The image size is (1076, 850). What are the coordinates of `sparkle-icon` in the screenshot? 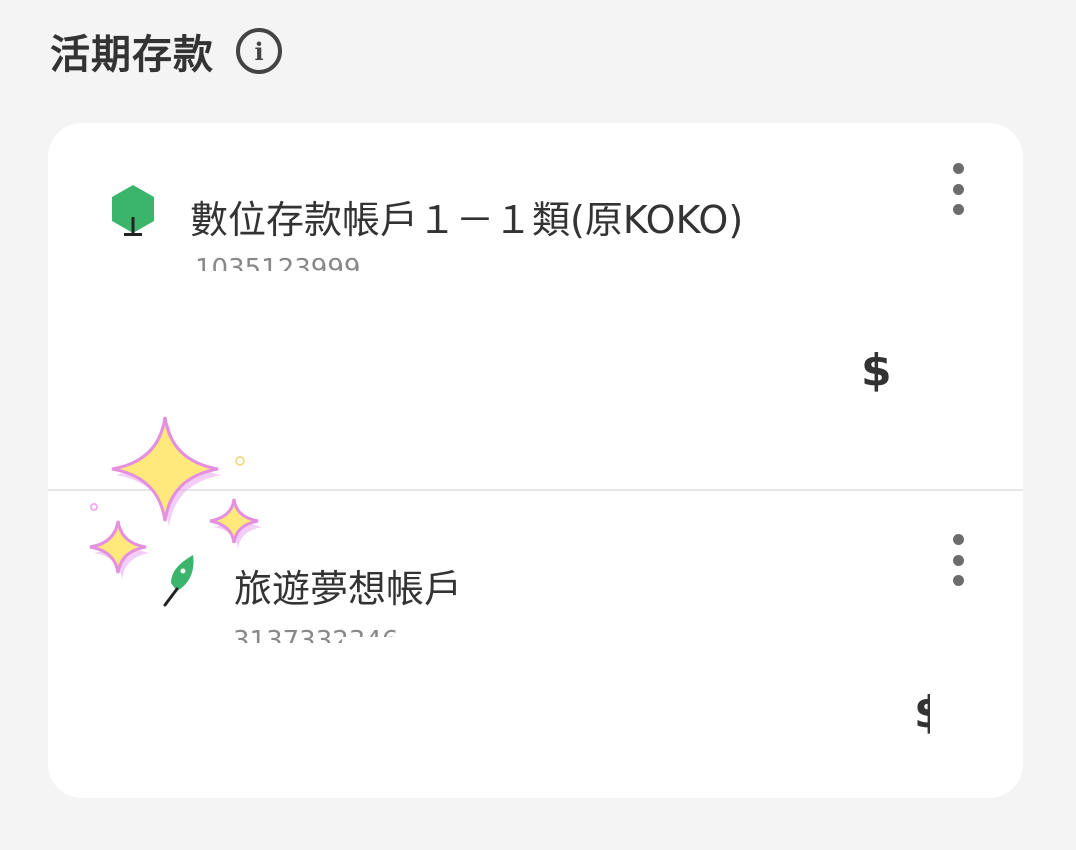 It's located at (175, 497).